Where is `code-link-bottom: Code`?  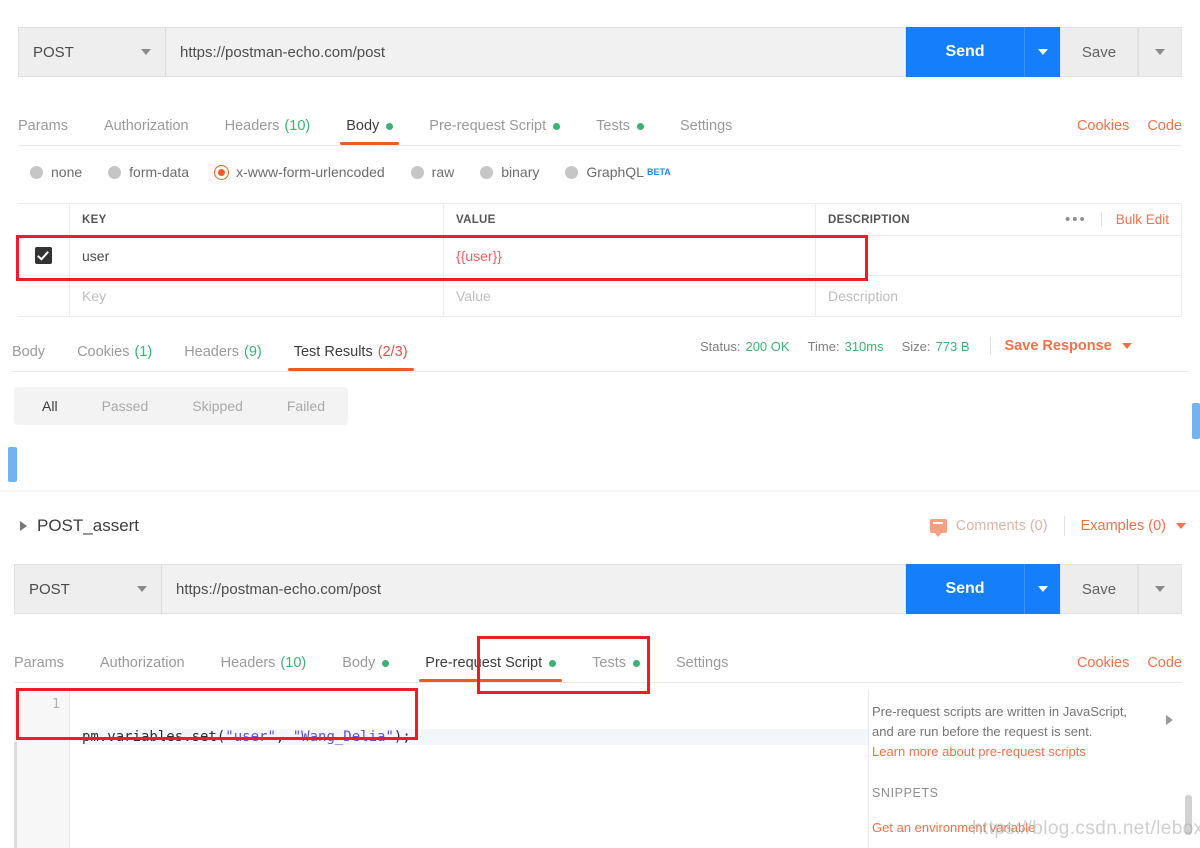
code-link-bottom: Code is located at coordinates (1164, 663).